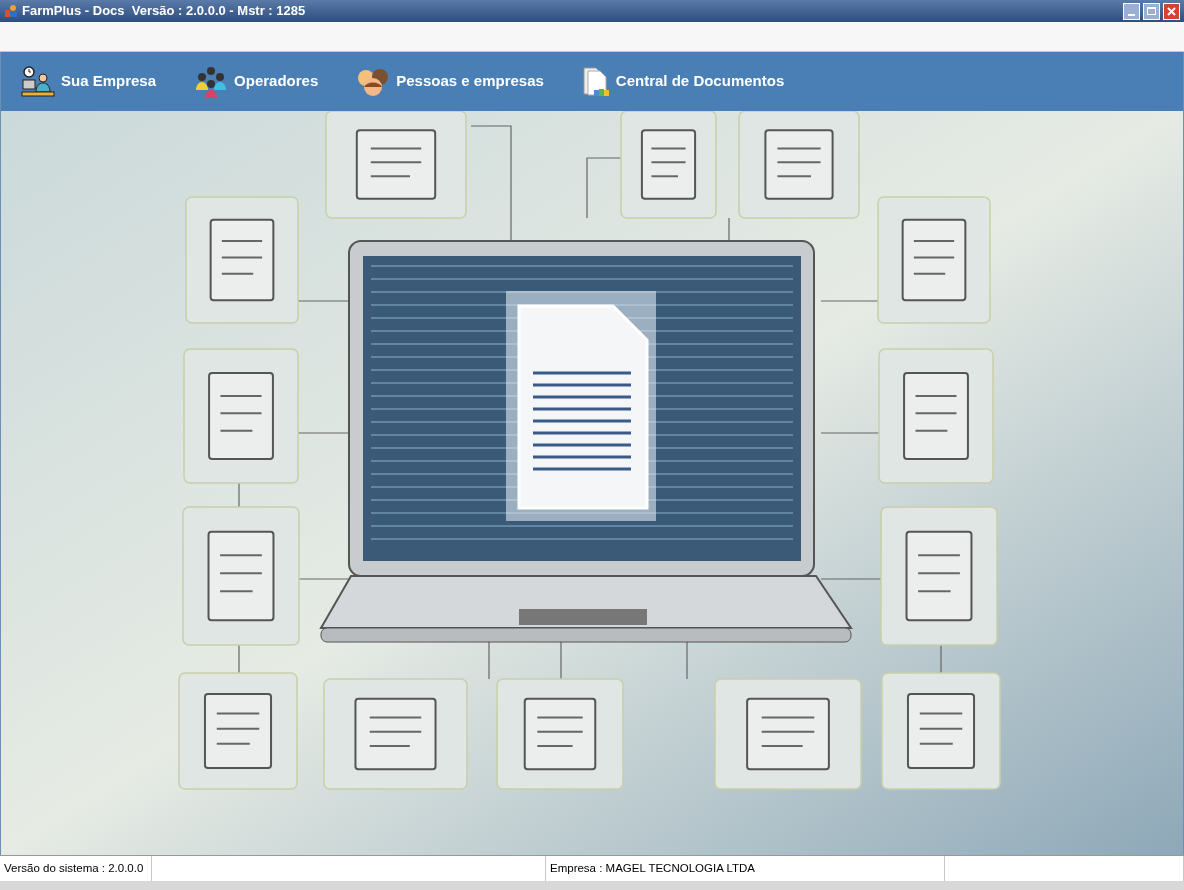 The image size is (1184, 890). Describe the element at coordinates (652, 868) in the screenshot. I see `status-bar-text: Empresa : MAGEL TECNOLOGIA LTDA` at that location.